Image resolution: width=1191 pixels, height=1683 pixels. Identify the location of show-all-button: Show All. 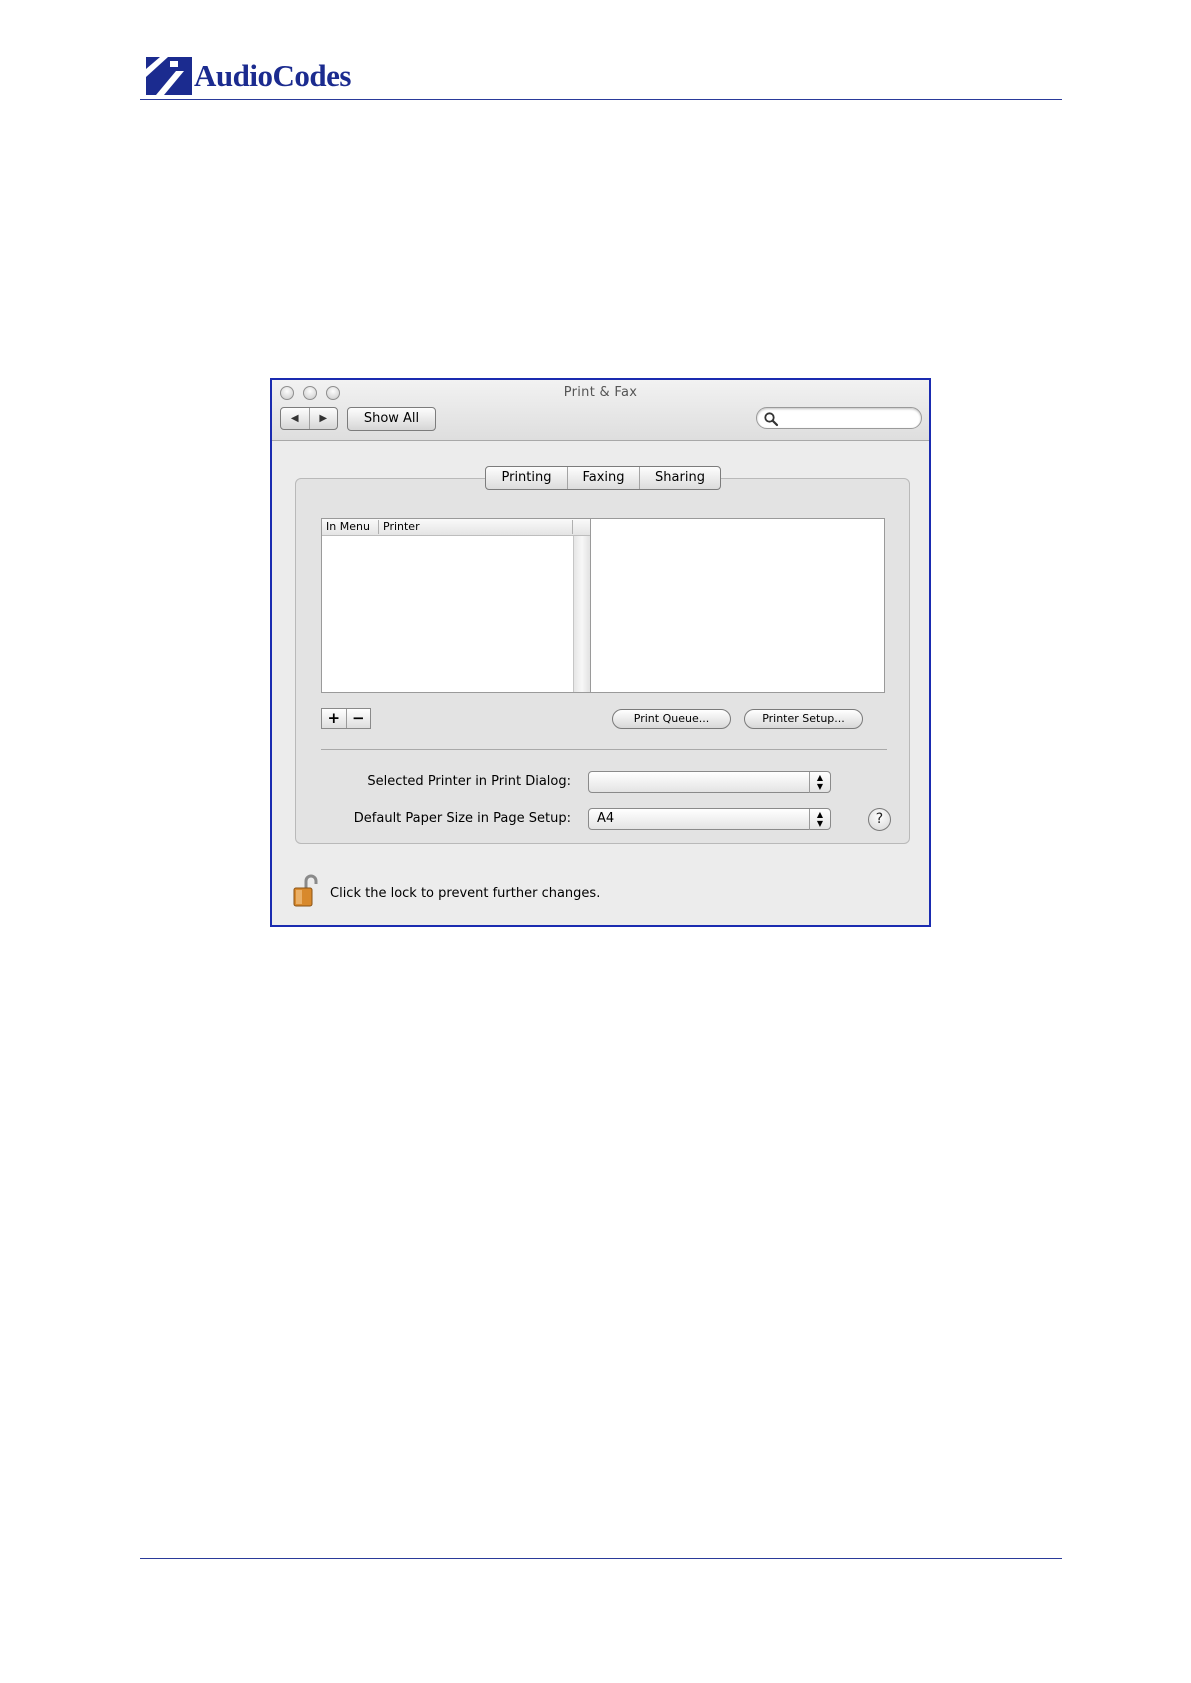
(391, 419).